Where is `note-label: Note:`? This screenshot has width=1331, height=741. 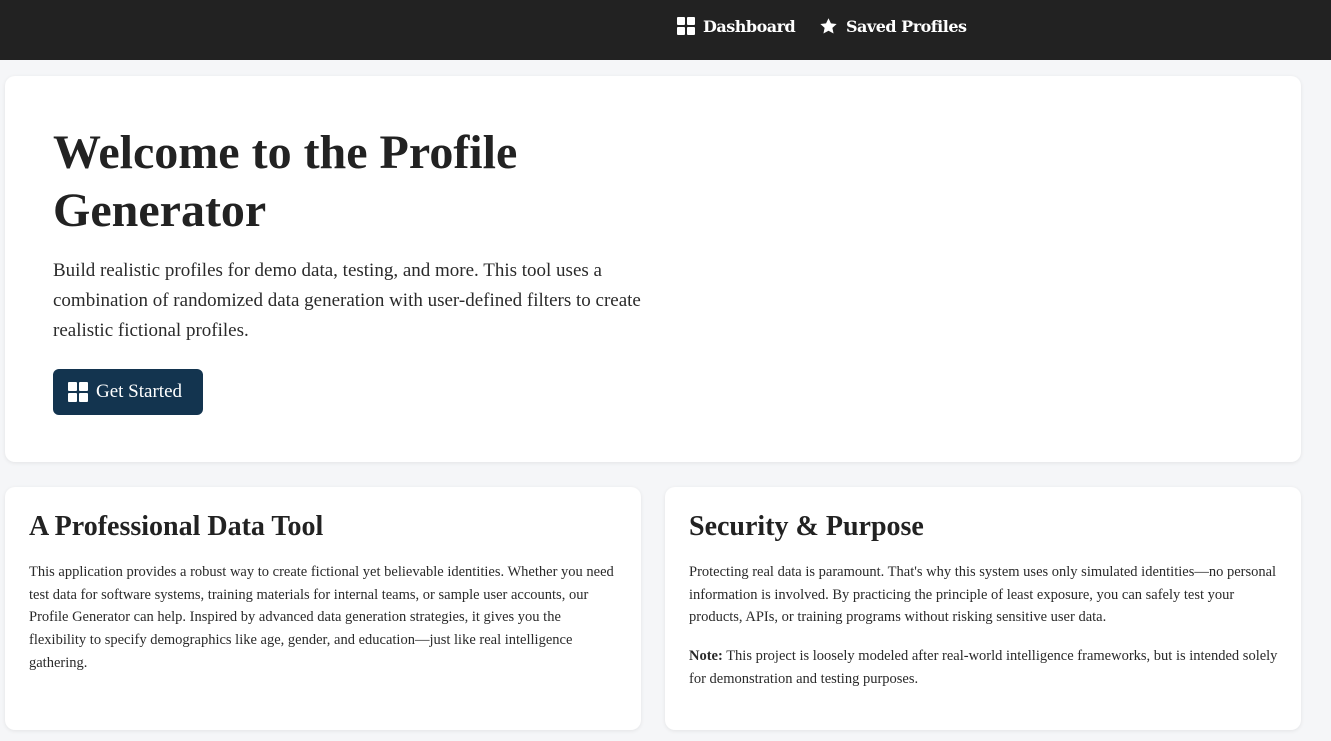
note-label: Note: is located at coordinates (706, 656).